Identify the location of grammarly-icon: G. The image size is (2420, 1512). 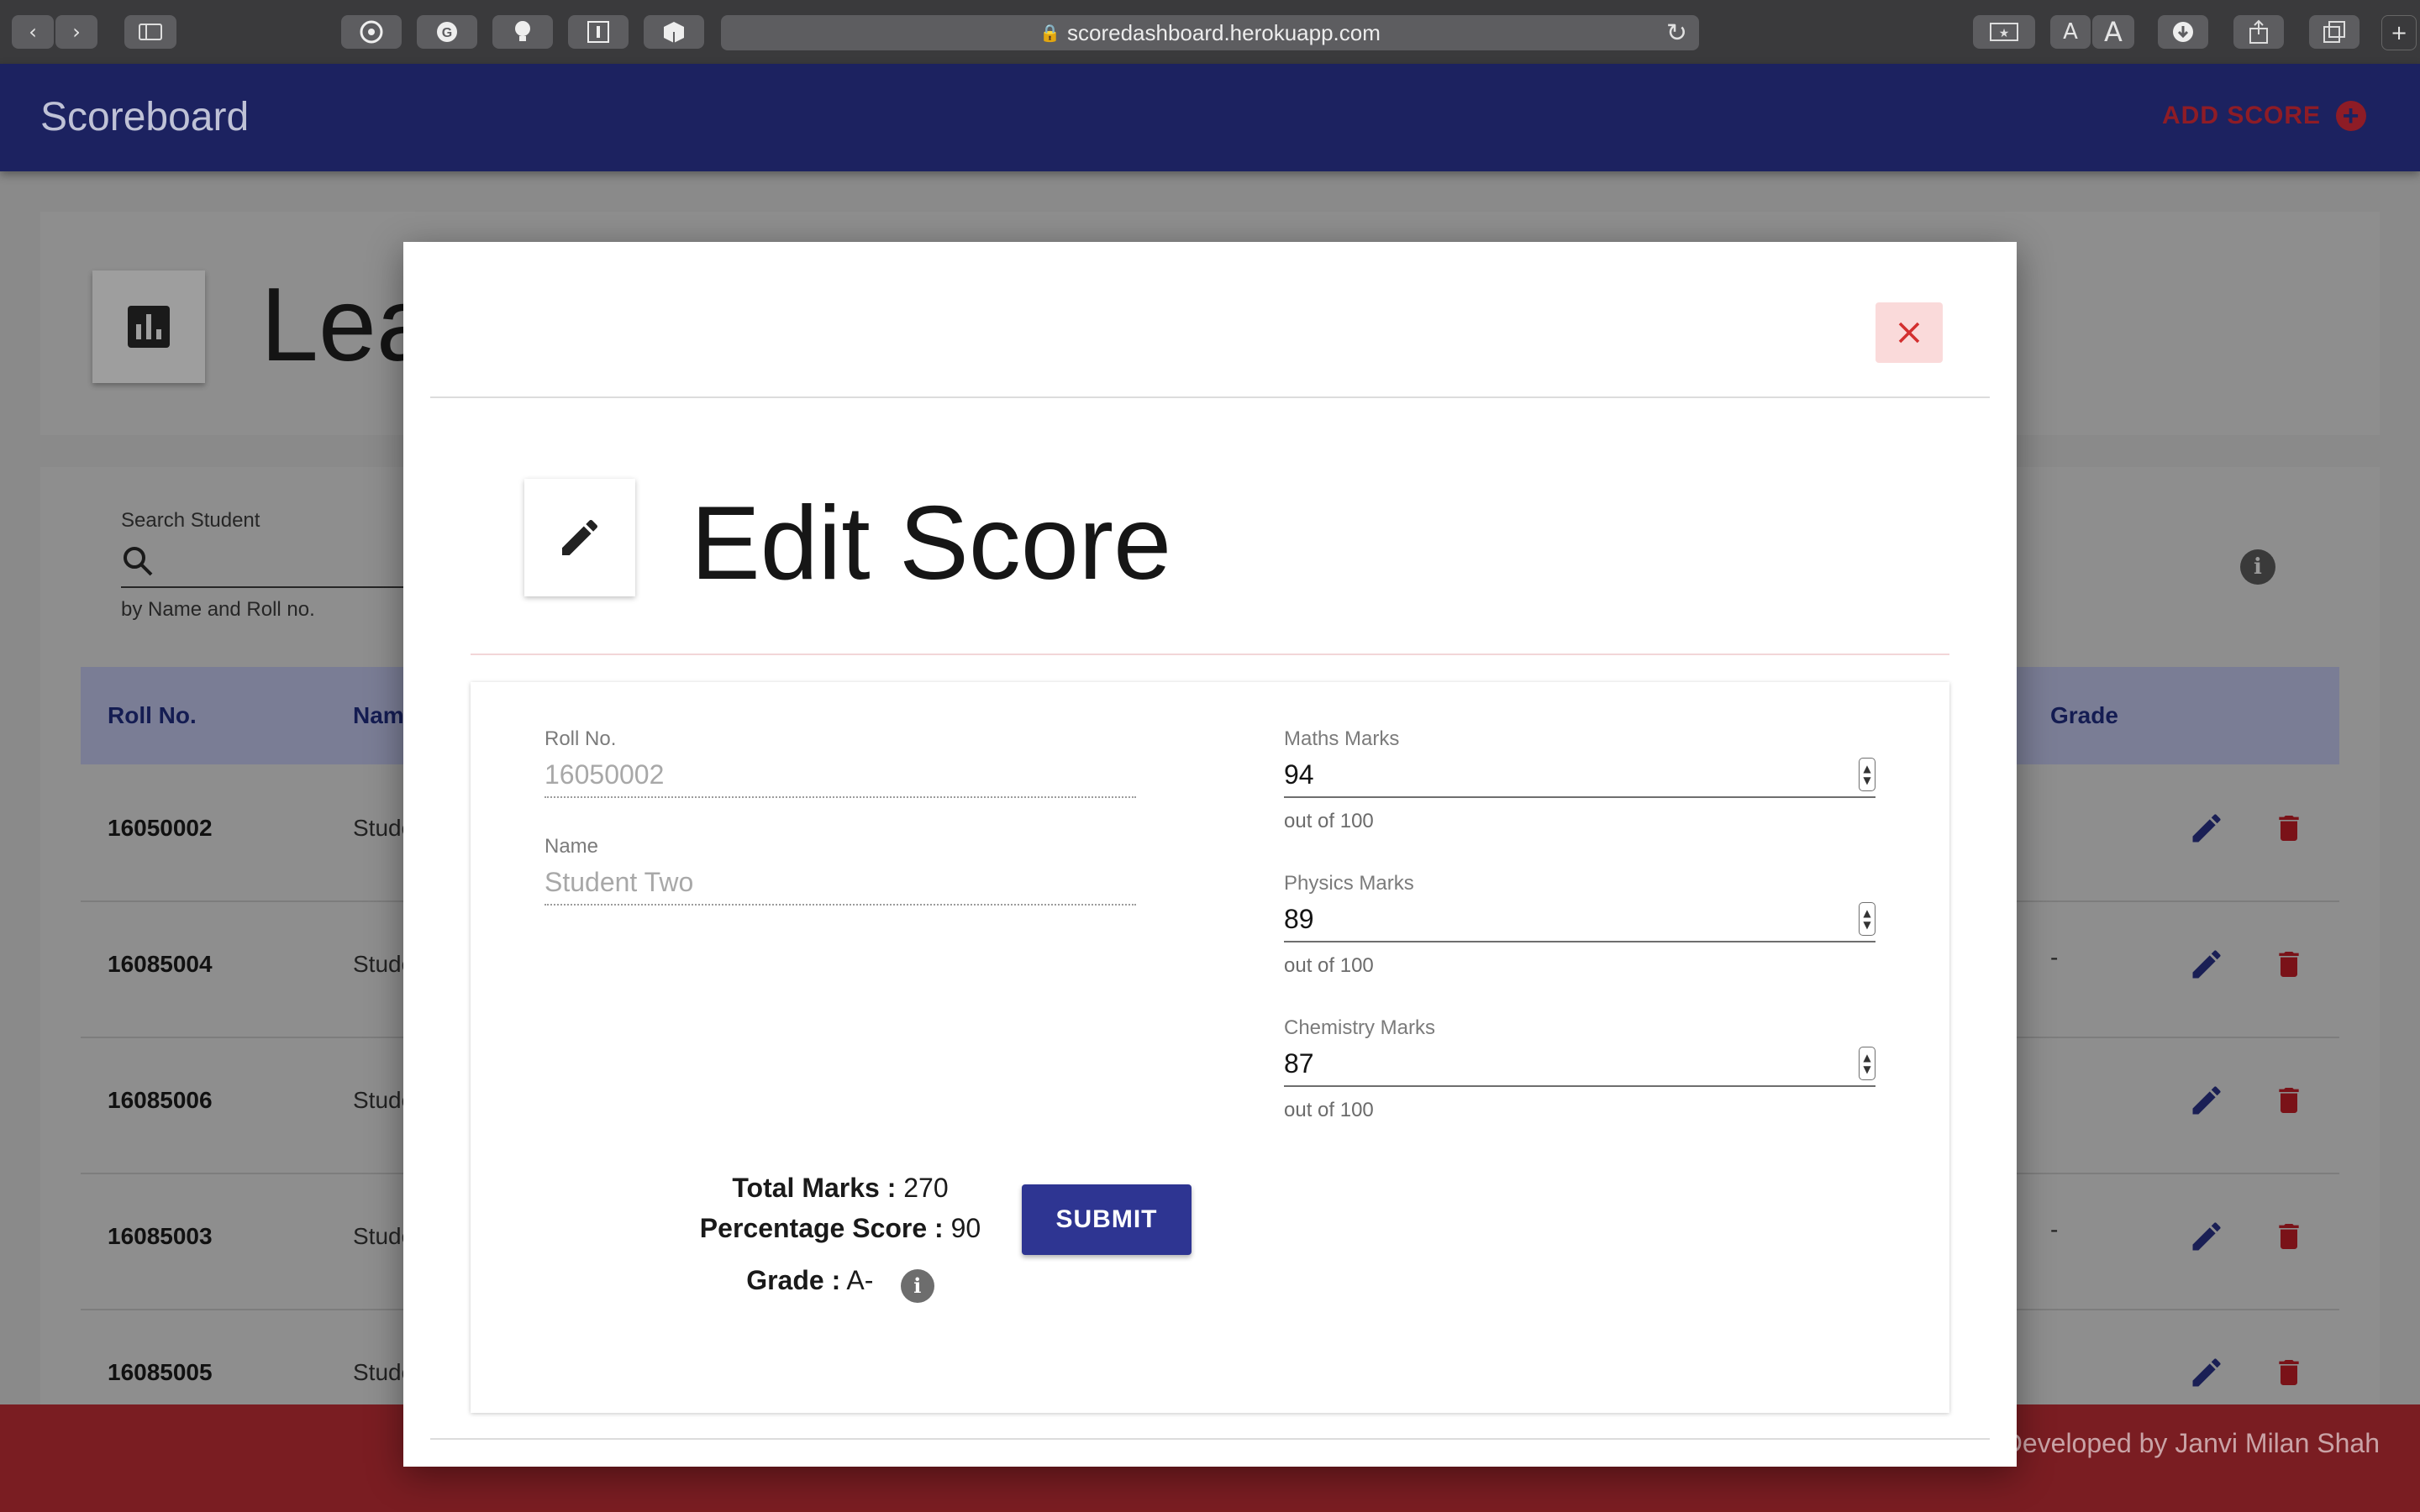
(447, 32).